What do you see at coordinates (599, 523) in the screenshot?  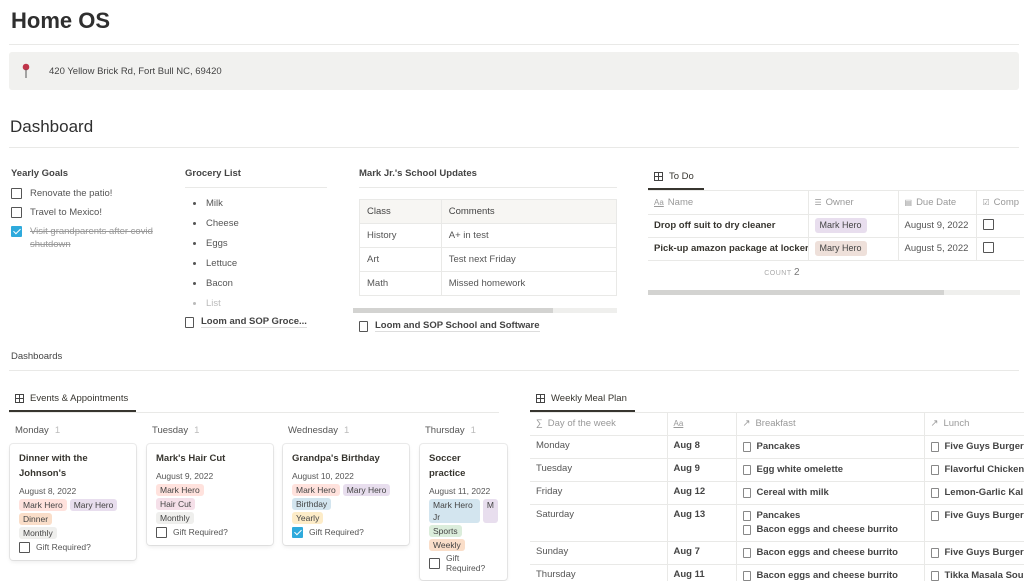 I see `day-cell: Saturday` at bounding box center [599, 523].